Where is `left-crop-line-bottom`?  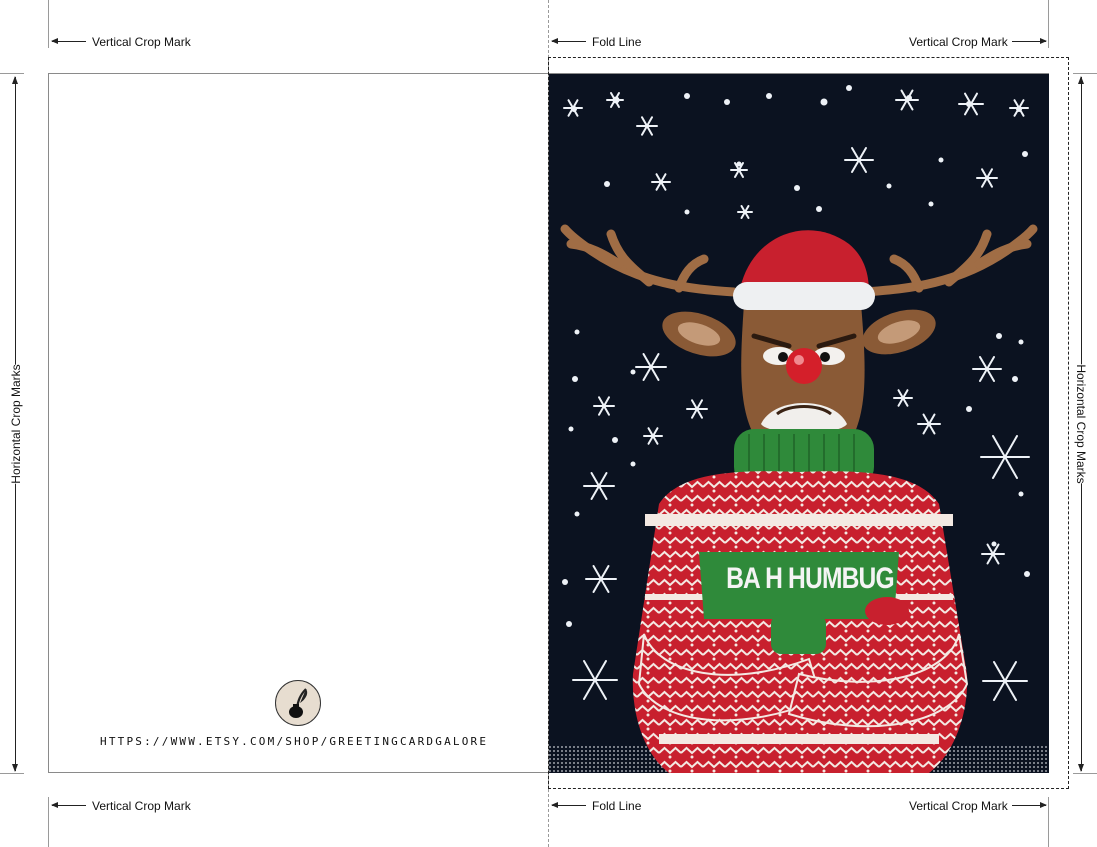 left-crop-line-bottom is located at coordinates (48, 822).